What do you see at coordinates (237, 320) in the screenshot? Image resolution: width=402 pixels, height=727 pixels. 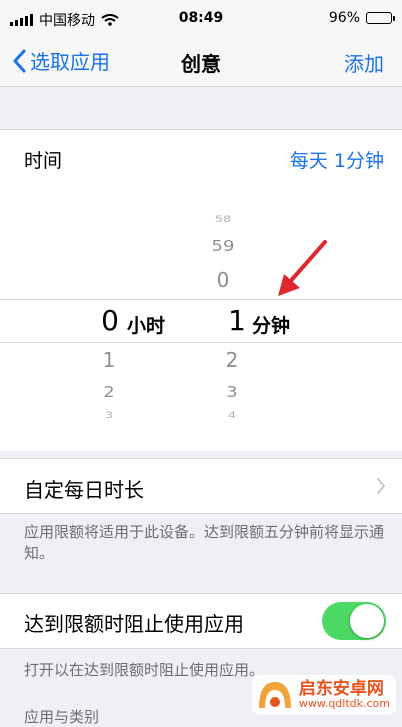 I see `minute-selected: 1` at bounding box center [237, 320].